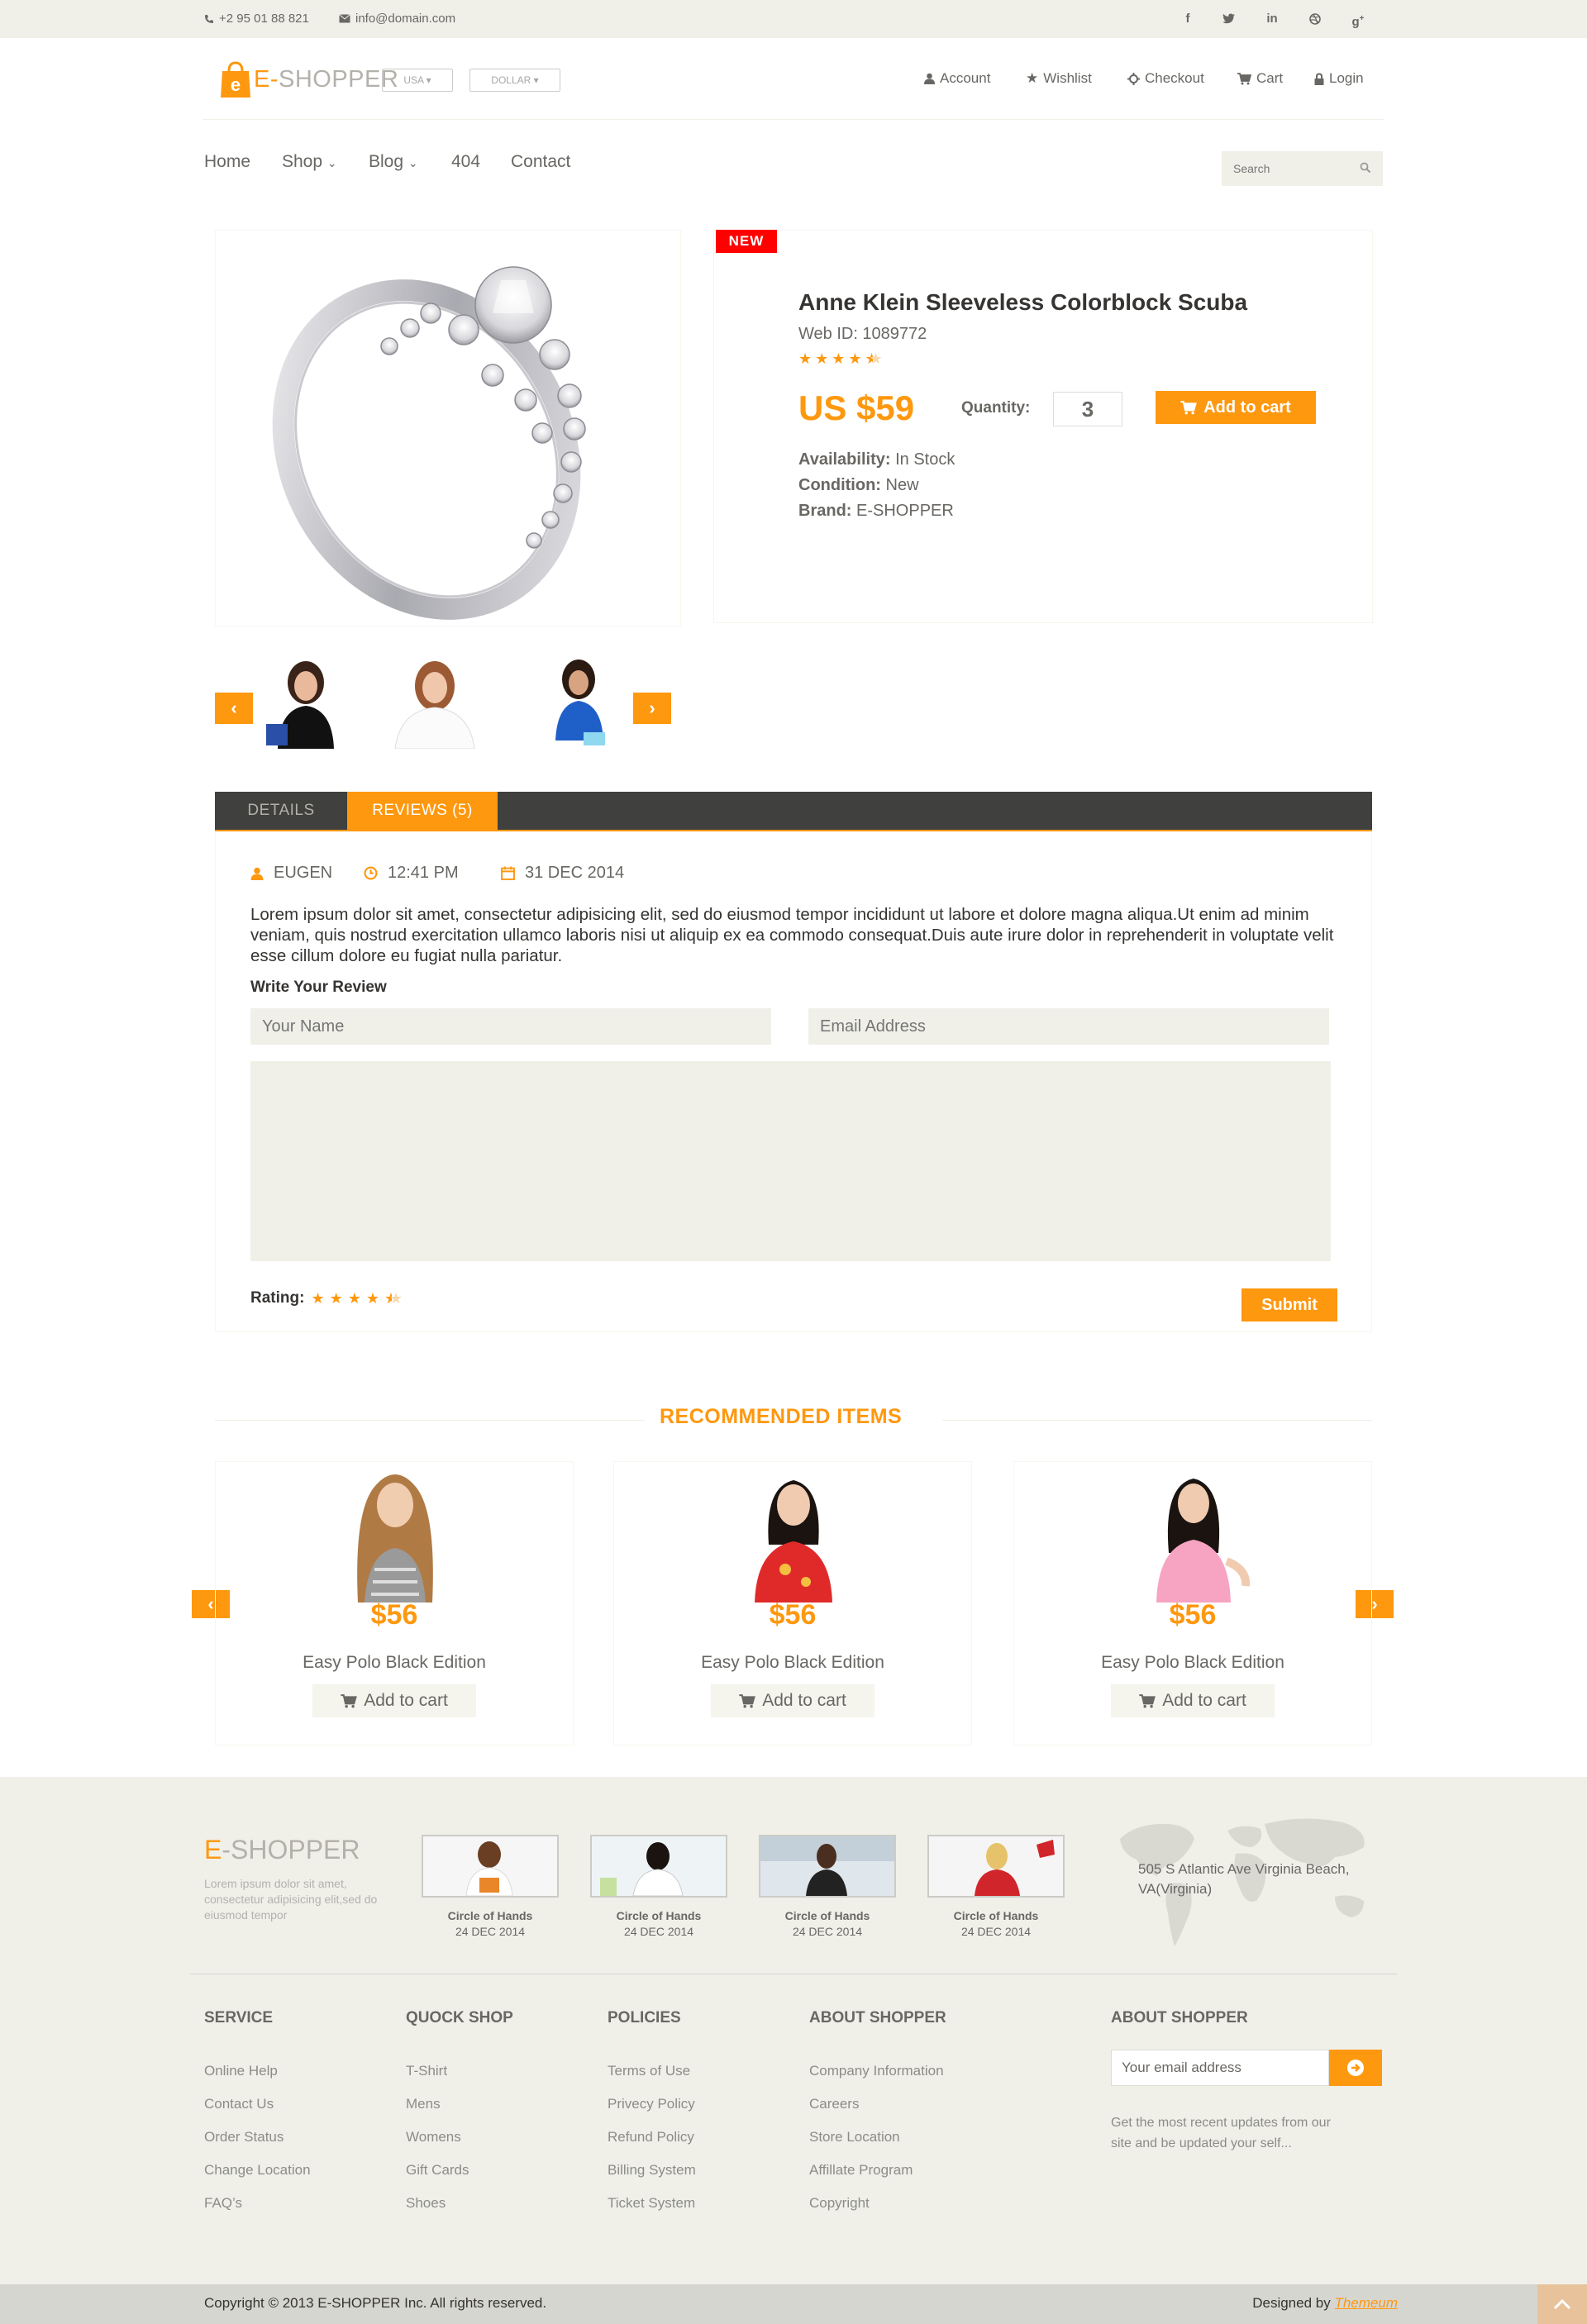 This screenshot has height=2324, width=1587. What do you see at coordinates (876, 2170) in the screenshot?
I see `footer-link: Affillate Program` at bounding box center [876, 2170].